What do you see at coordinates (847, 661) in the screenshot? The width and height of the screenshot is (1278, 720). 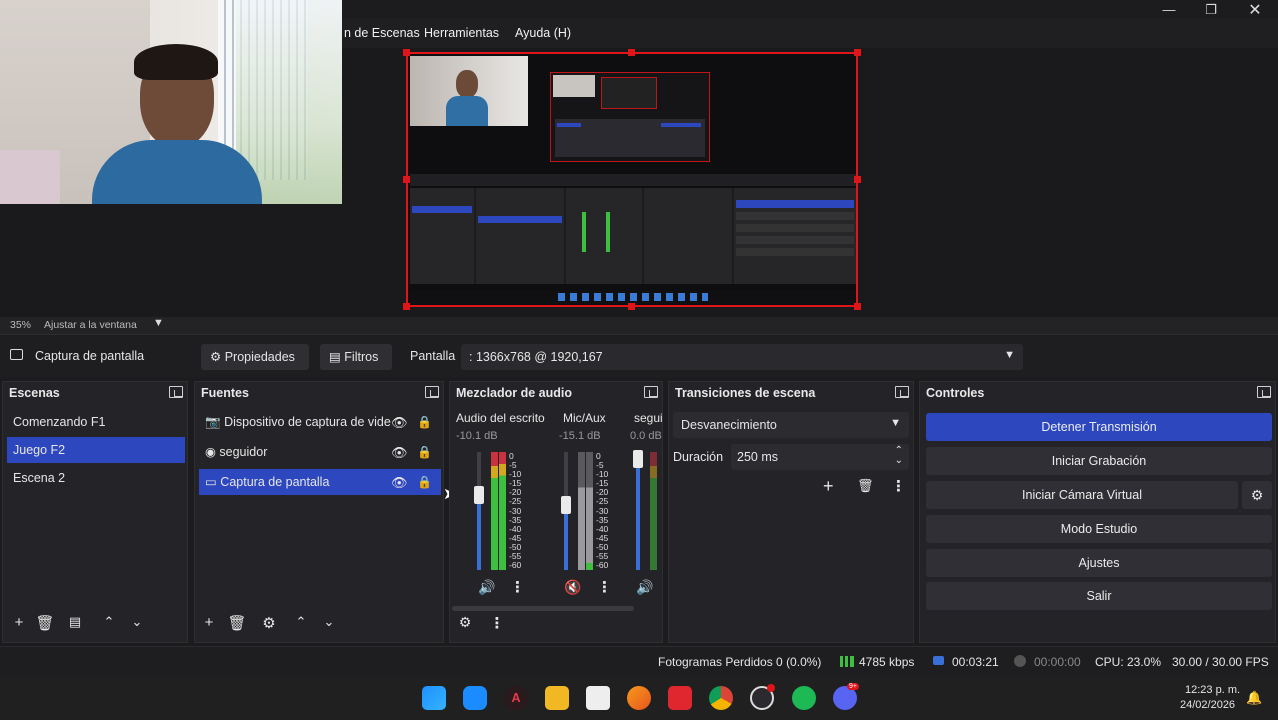 I see `signal-bars-icon` at bounding box center [847, 661].